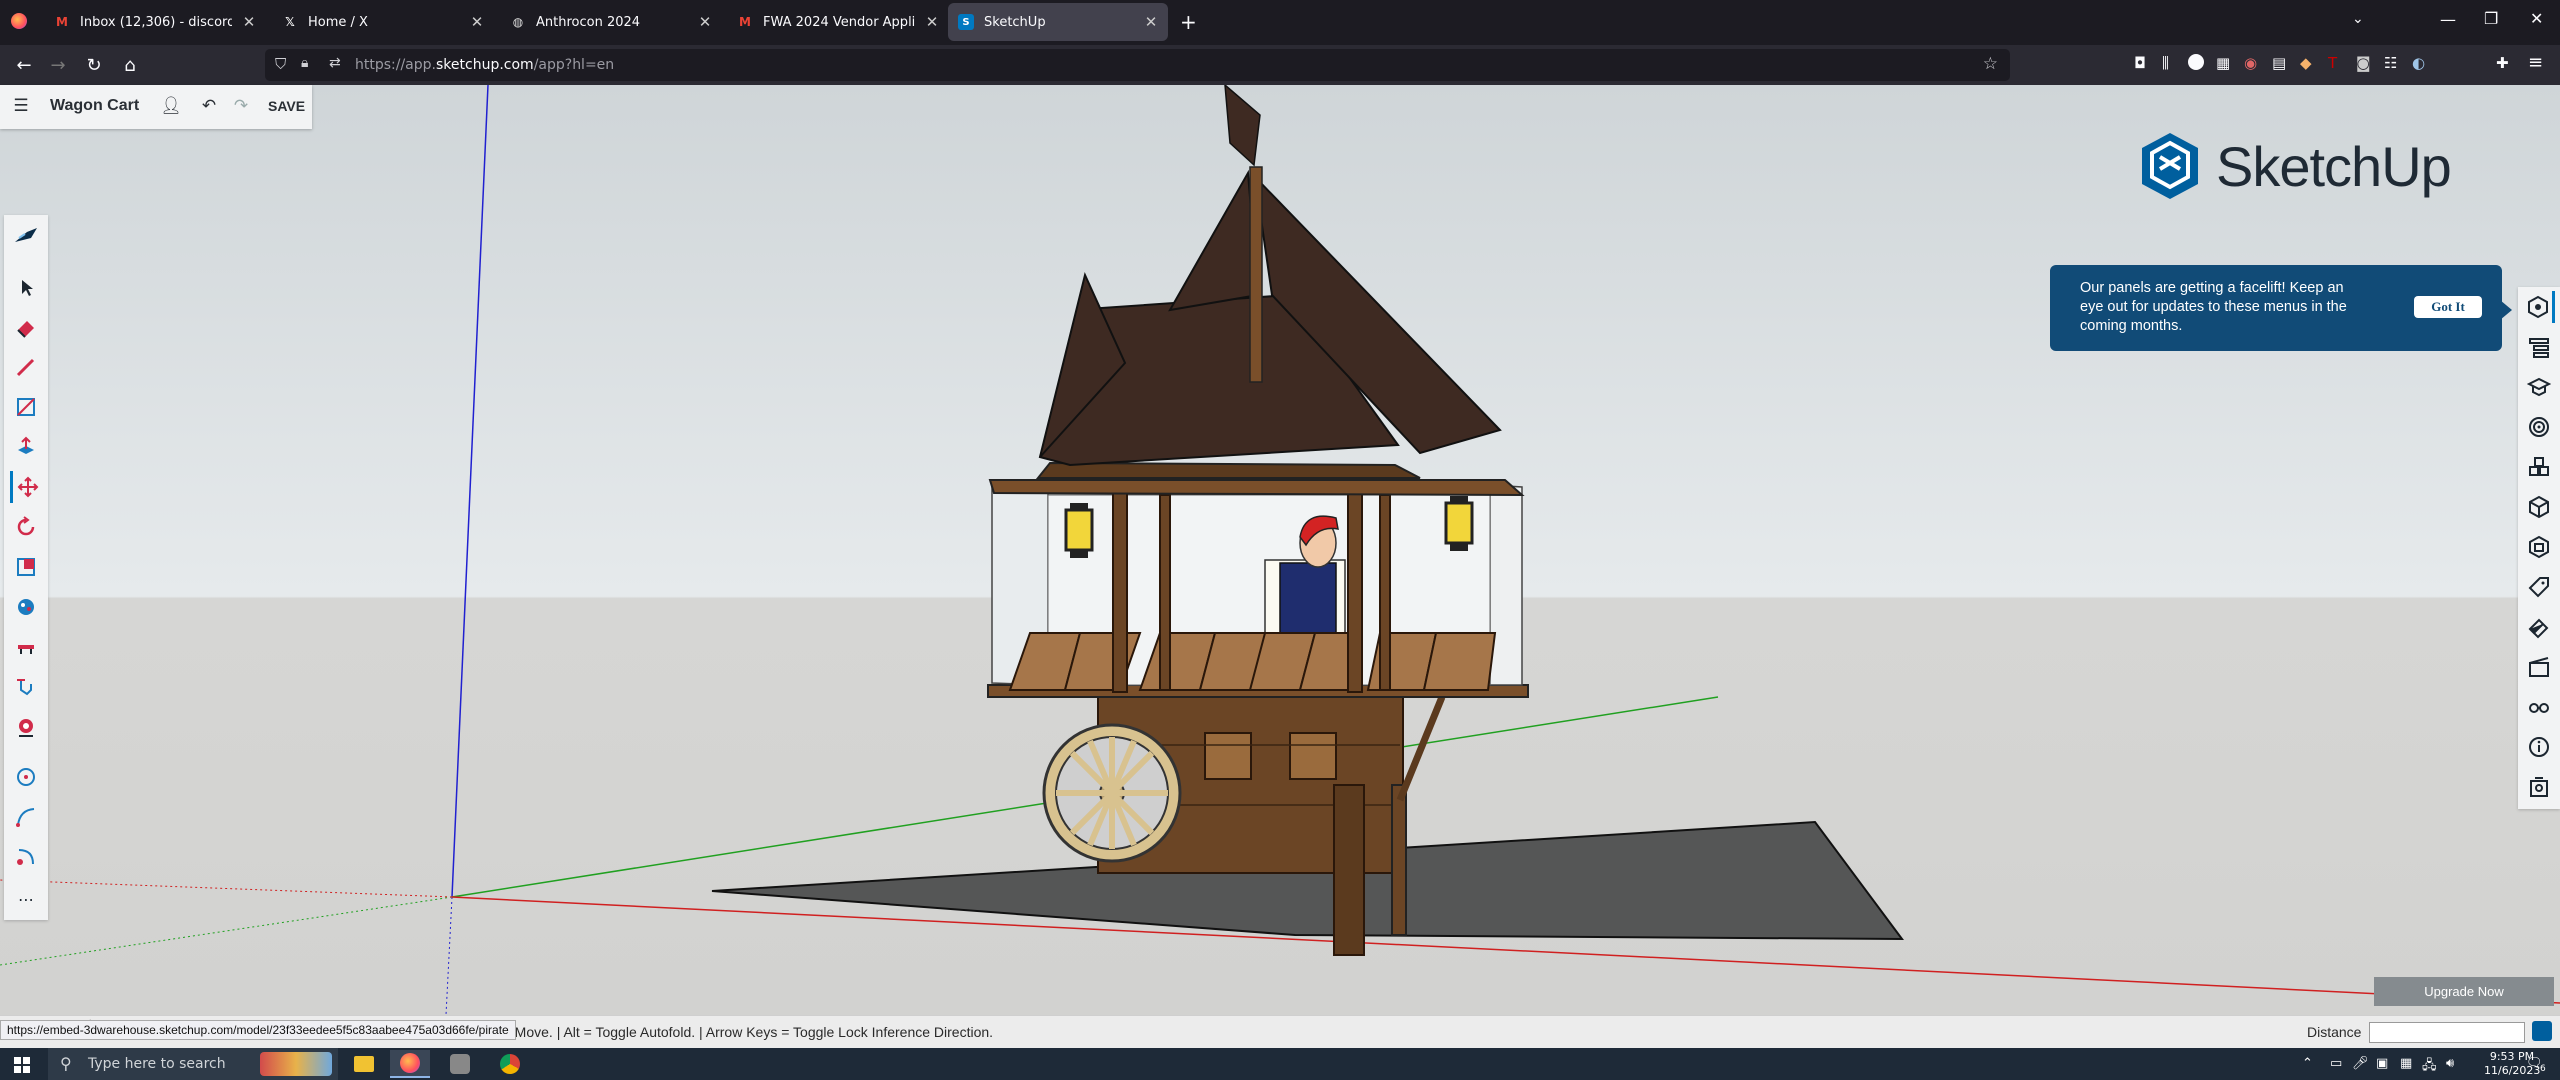 This screenshot has height=1080, width=2560. Describe the element at coordinates (26, 407) in the screenshot. I see `rectangle-icon` at that location.